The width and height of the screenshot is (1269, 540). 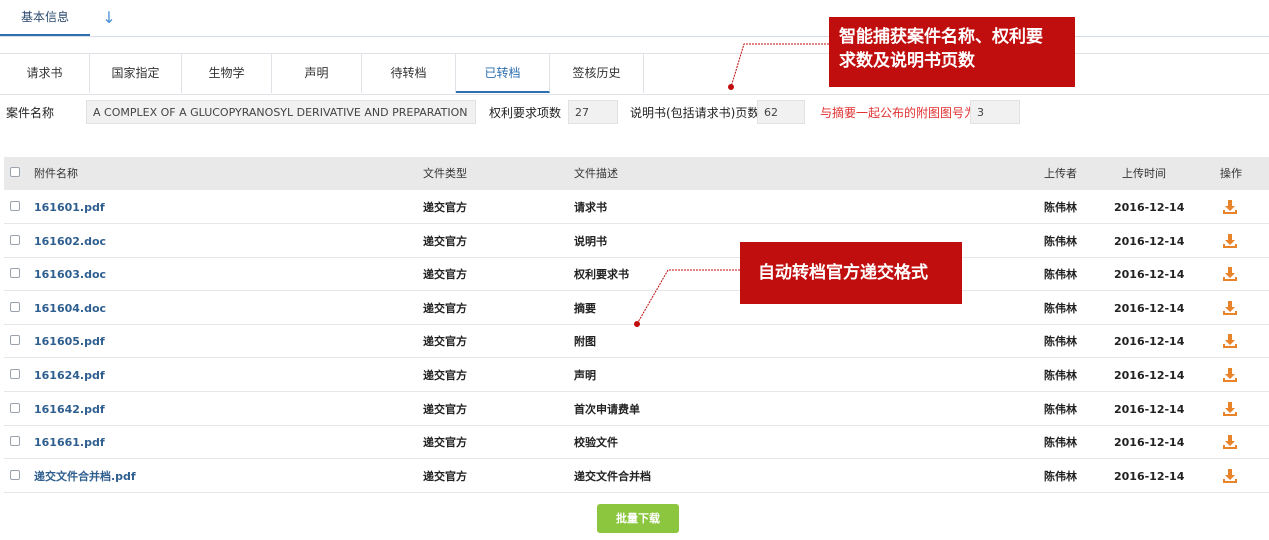 I want to click on table-row: 递交文件合并档.pdf 递交官方 递交文件合并档 陈伟林 2016-12-14, so click(x=636, y=476).